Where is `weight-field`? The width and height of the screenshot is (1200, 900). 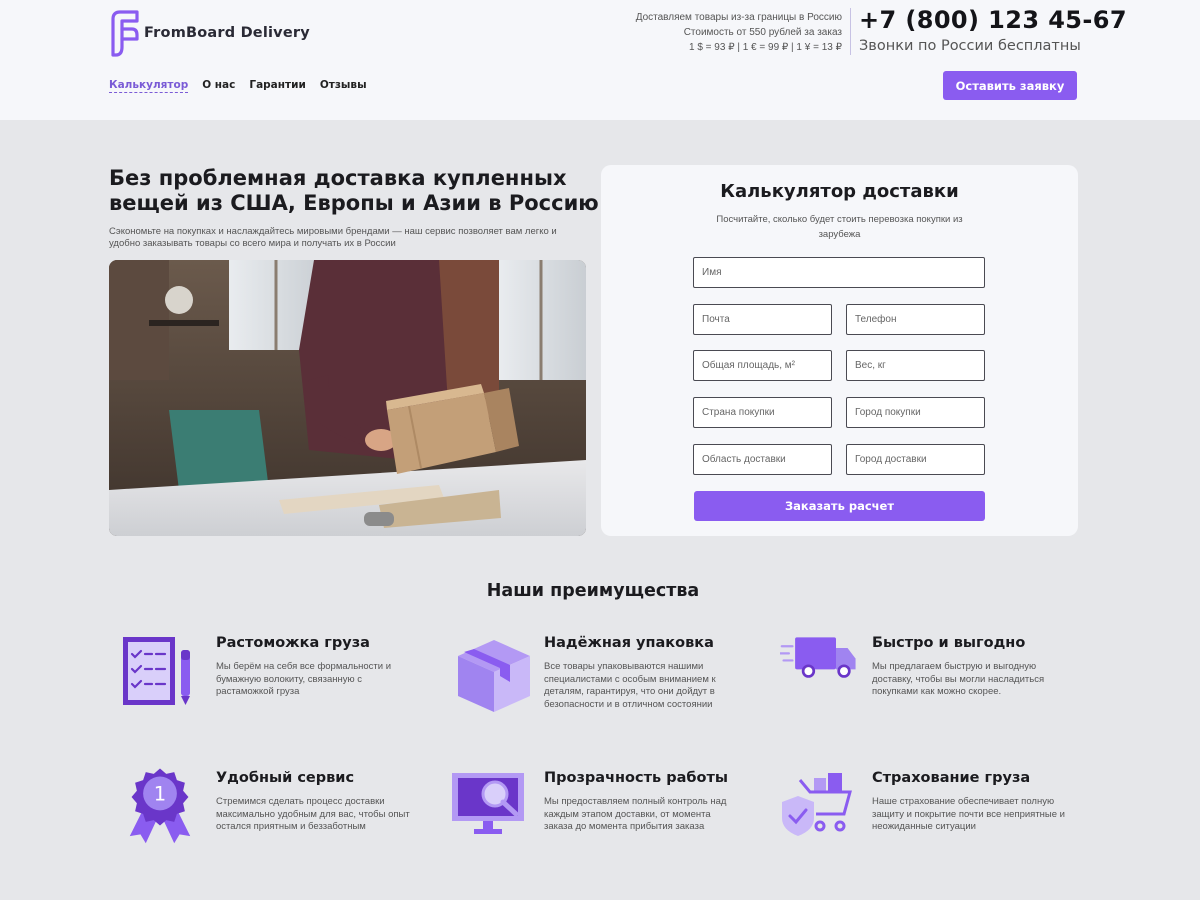
weight-field is located at coordinates (915, 365).